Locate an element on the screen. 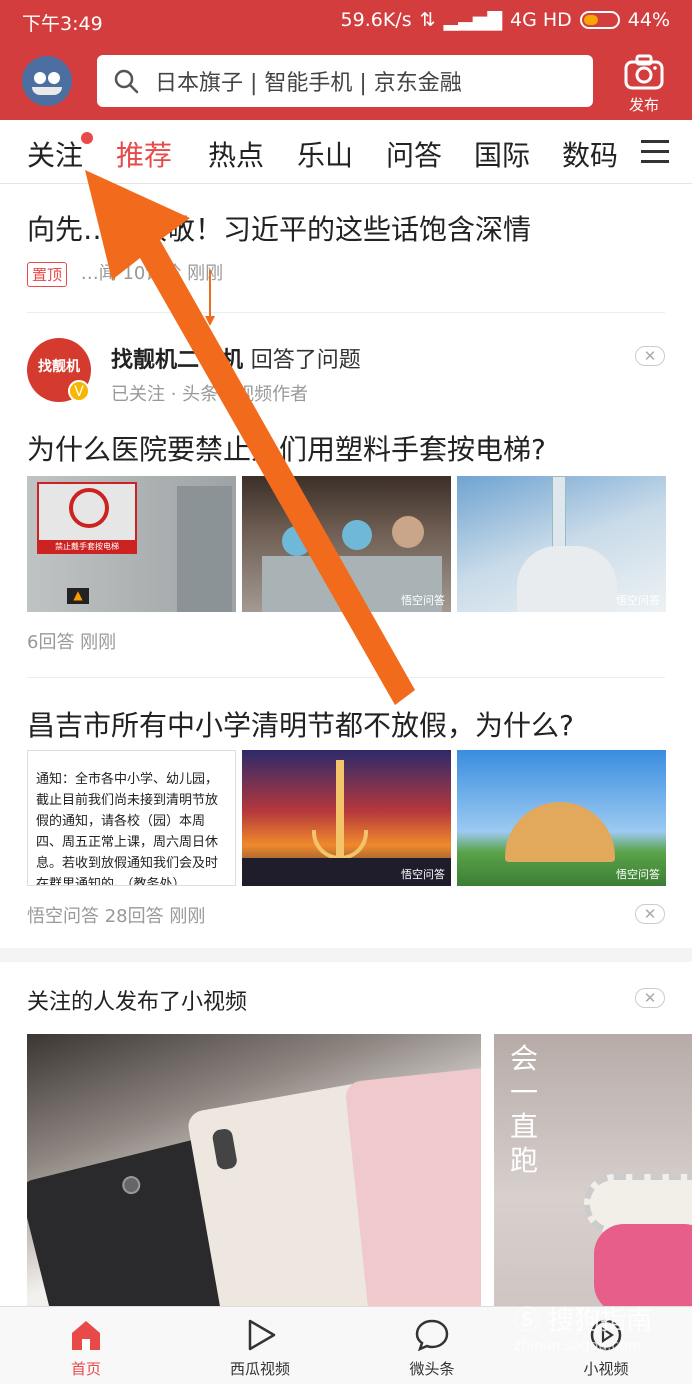 This screenshot has width=692, height=1384. item1-meta: …闻 10评论 刚刚 is located at coordinates (152, 273).